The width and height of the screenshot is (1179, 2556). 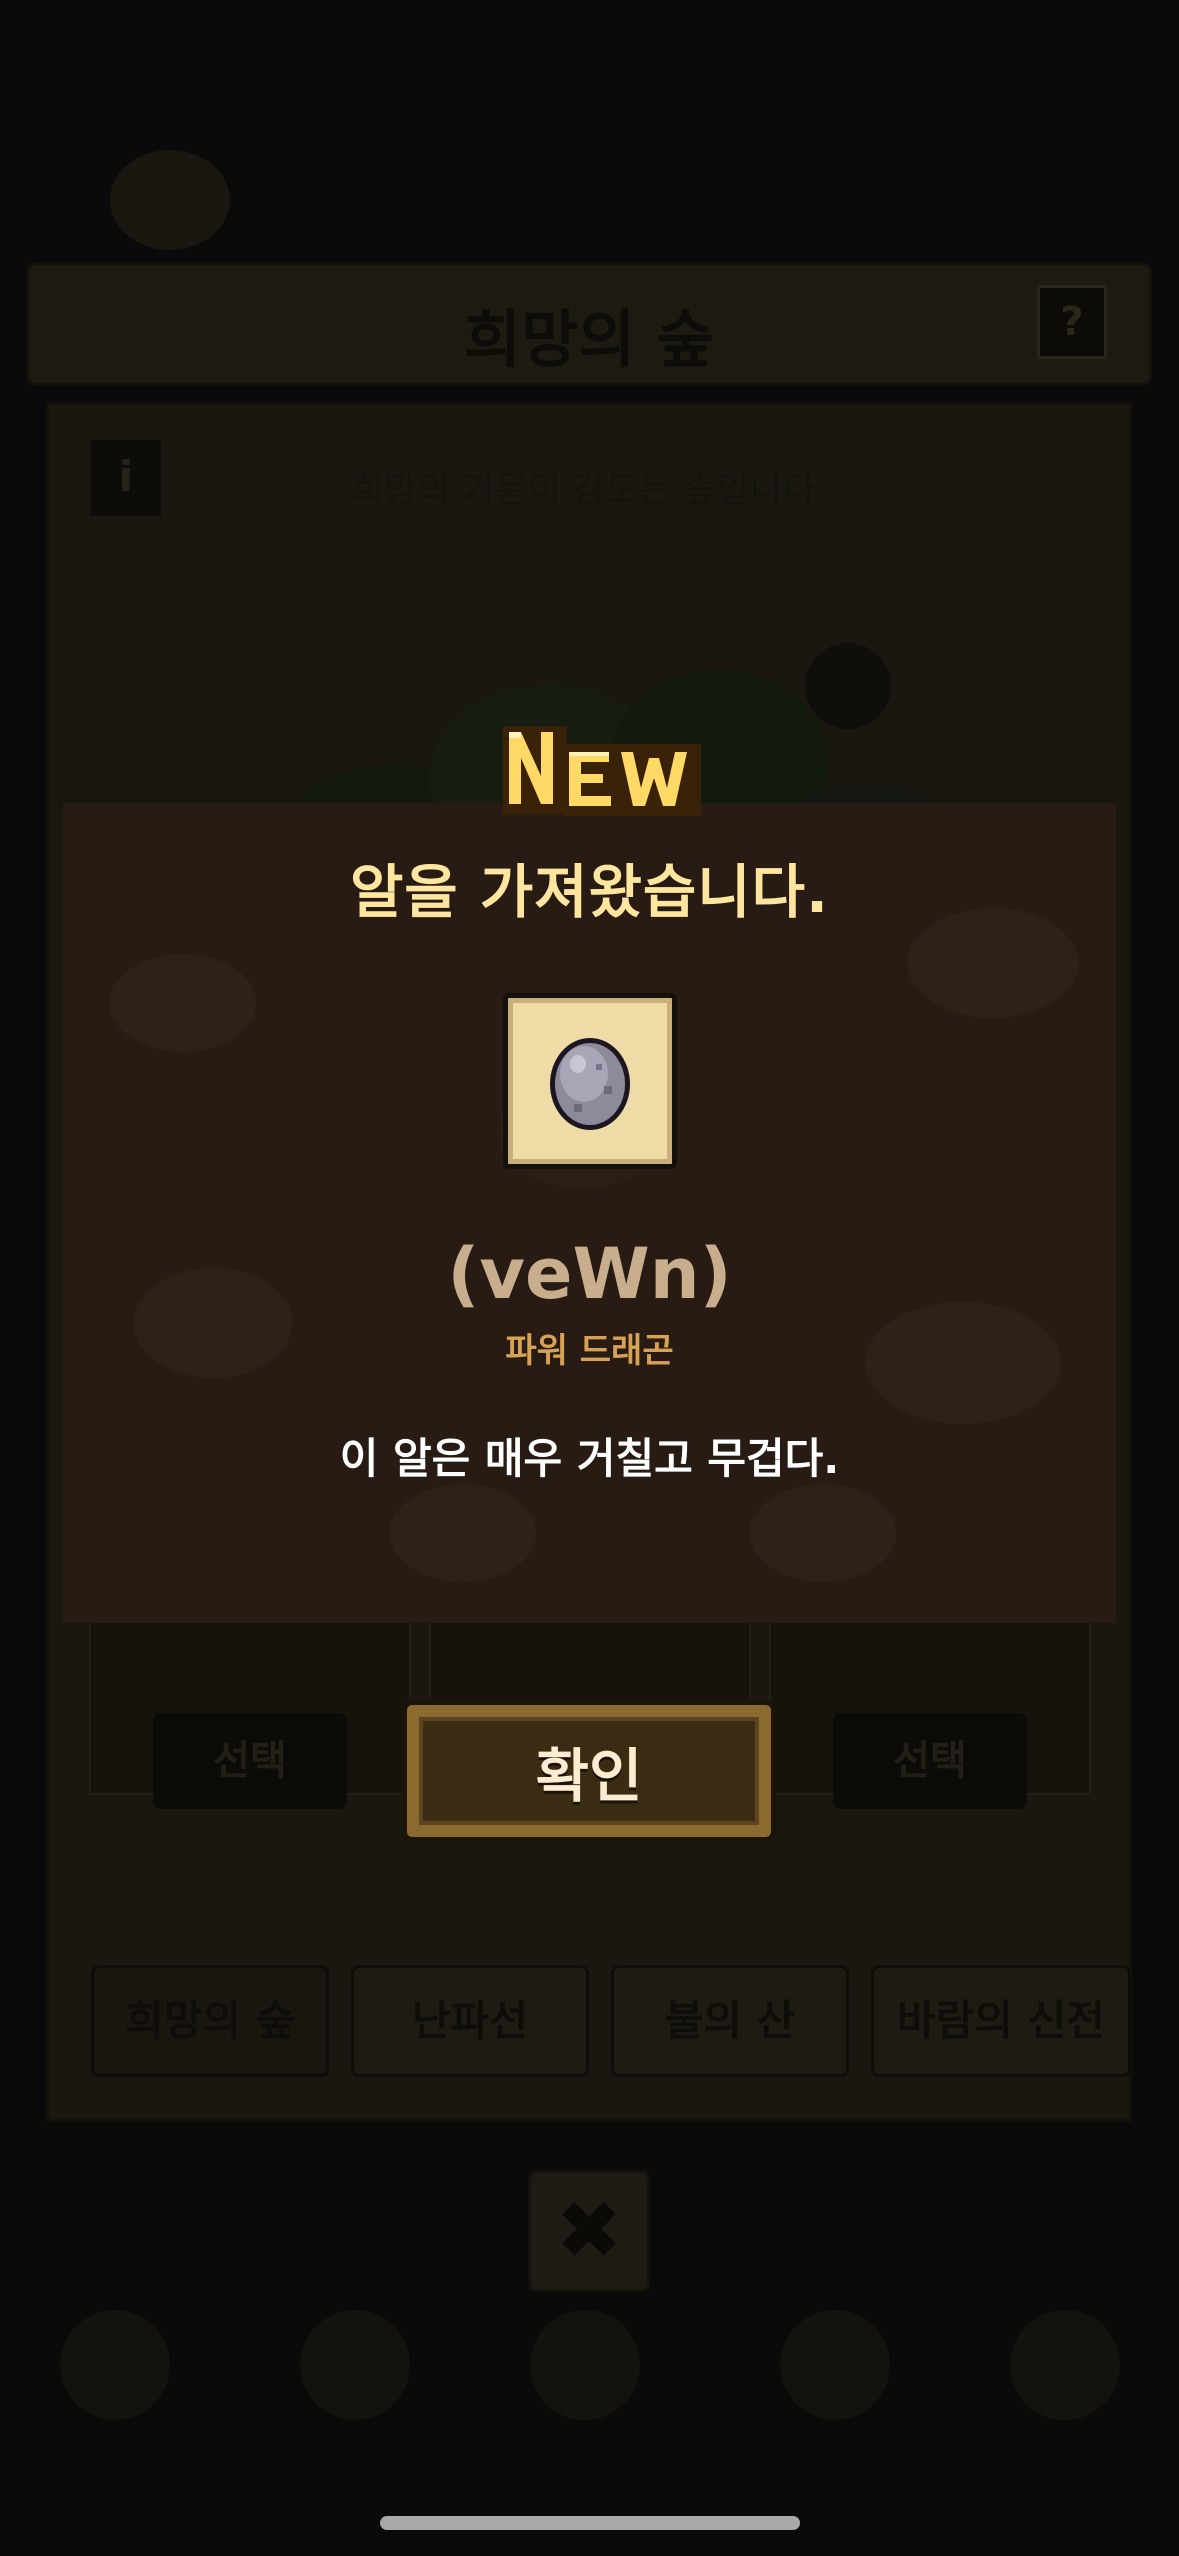 I want to click on region-title: 희망의 숲, so click(x=589, y=339).